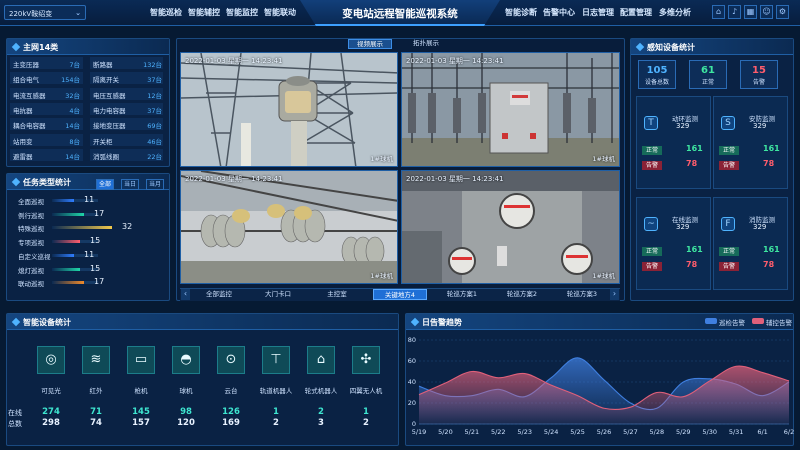 The image size is (800, 450). I want to click on main14-item-name: 断路器, so click(103, 65).